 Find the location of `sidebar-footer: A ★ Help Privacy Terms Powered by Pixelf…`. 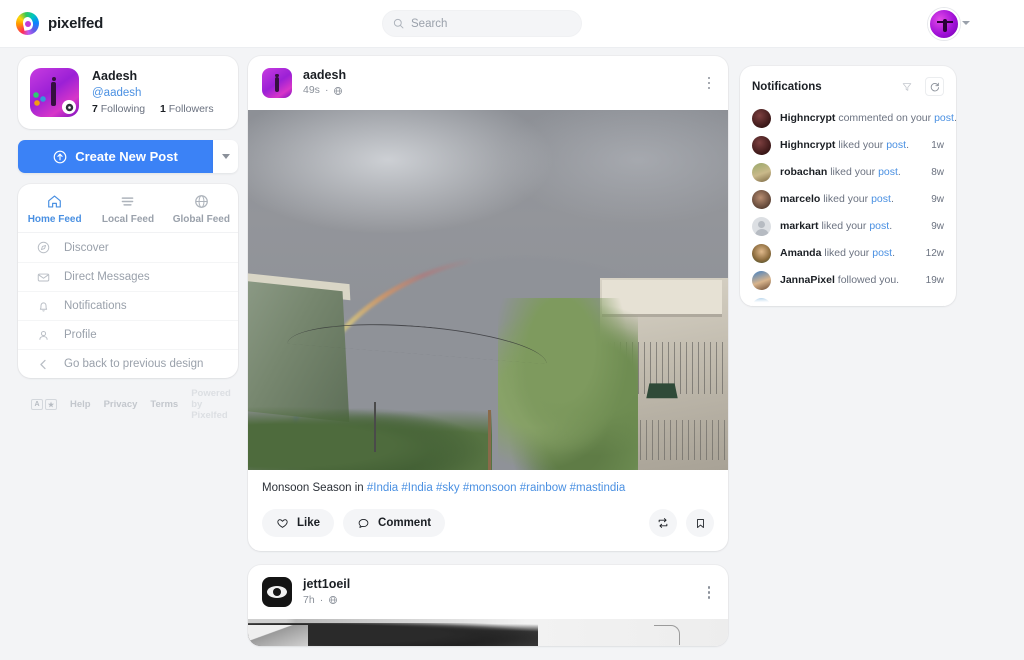

sidebar-footer: A ★ Help Privacy Terms Powered by Pixelf… is located at coordinates (128, 399).